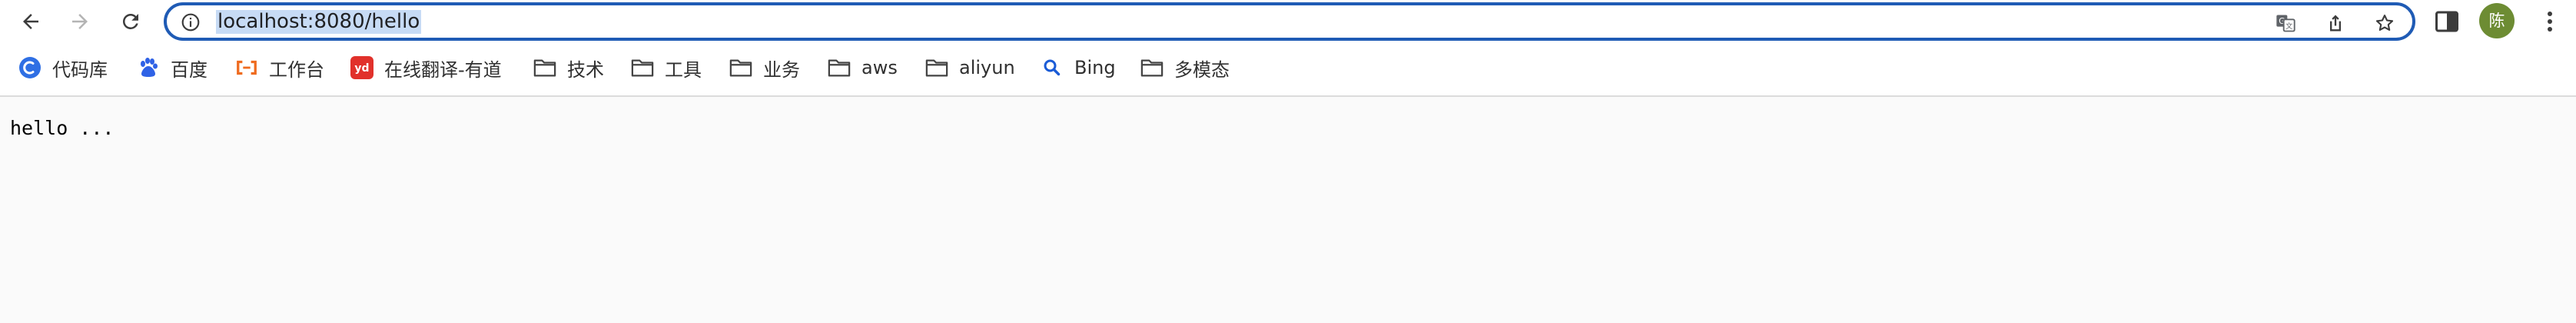 The height and width of the screenshot is (323, 2576). Describe the element at coordinates (879, 67) in the screenshot. I see `bookmark-label: aws` at that location.